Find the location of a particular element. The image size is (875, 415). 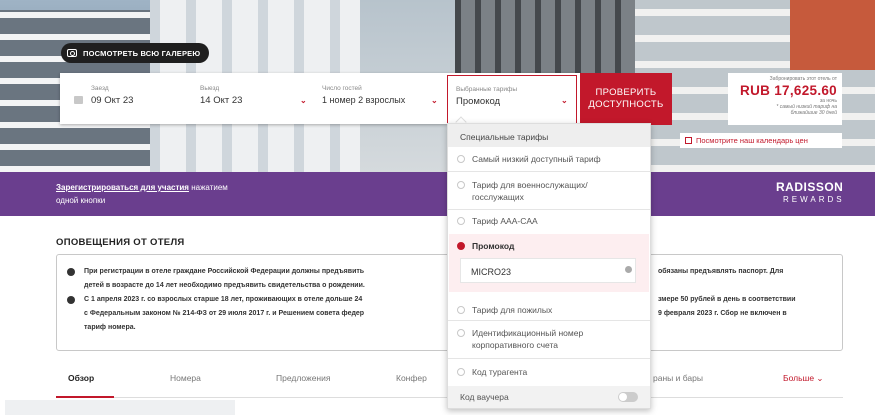

footer-placeholder is located at coordinates (120, 407).